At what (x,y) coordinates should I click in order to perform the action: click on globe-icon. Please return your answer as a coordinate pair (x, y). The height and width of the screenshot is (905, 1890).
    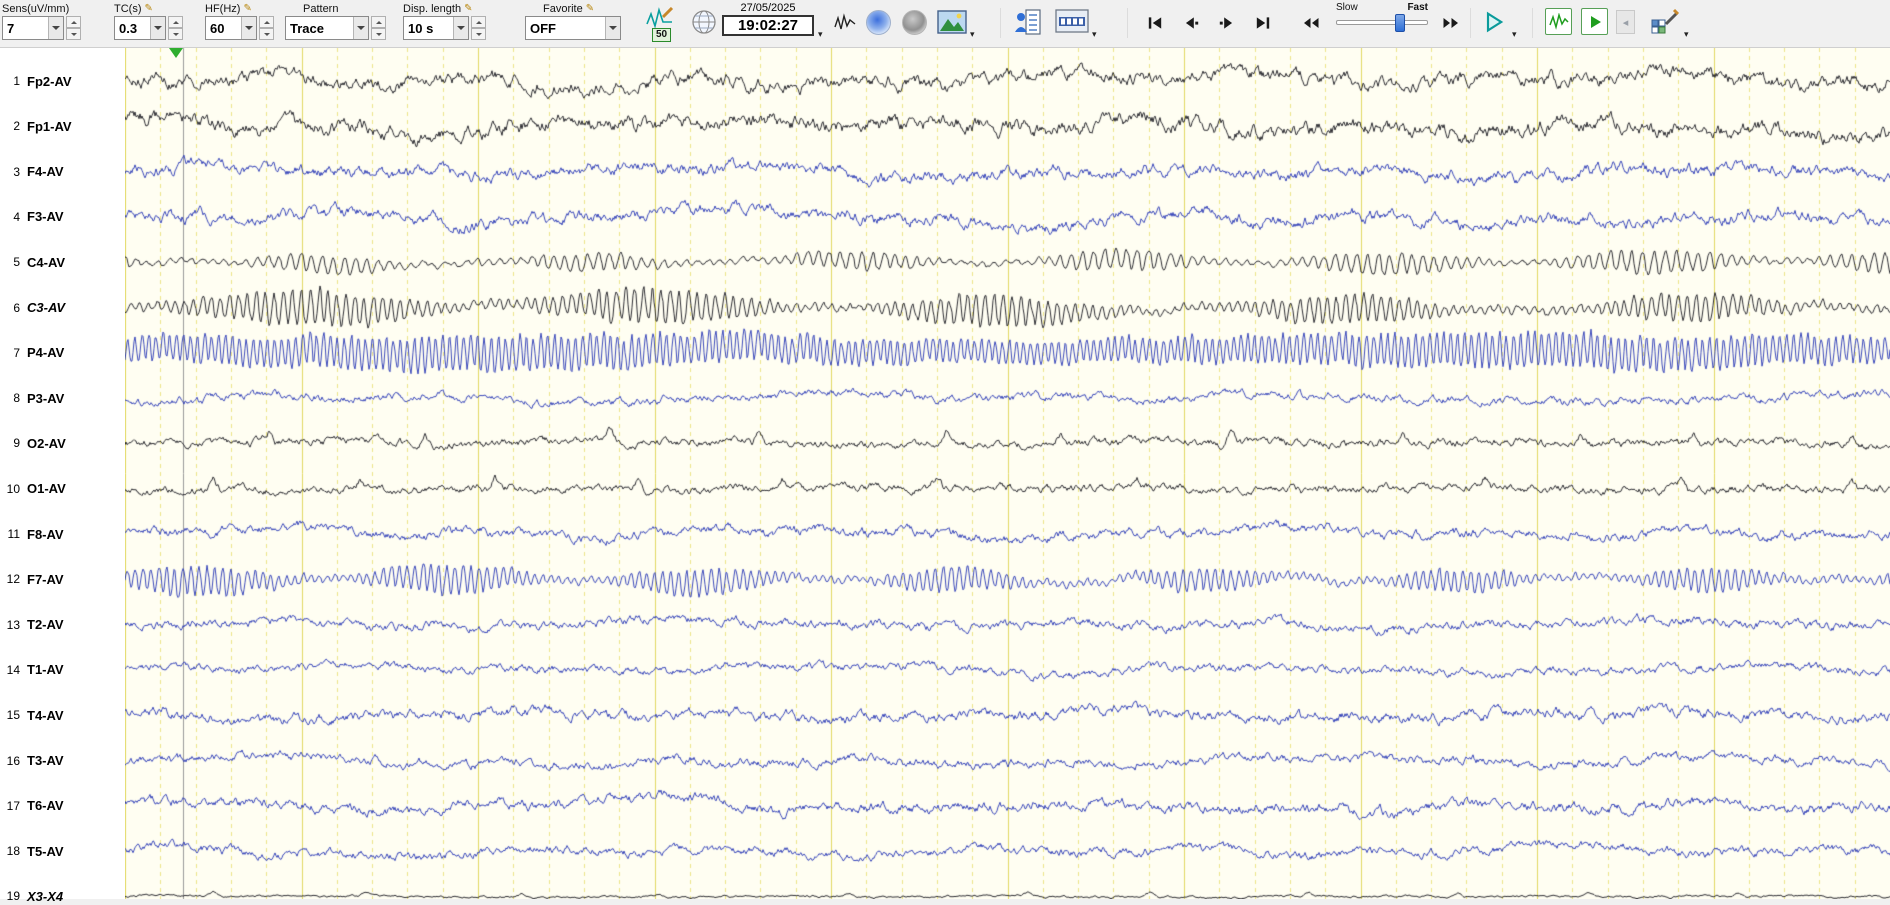
    Looking at the image, I should click on (704, 22).